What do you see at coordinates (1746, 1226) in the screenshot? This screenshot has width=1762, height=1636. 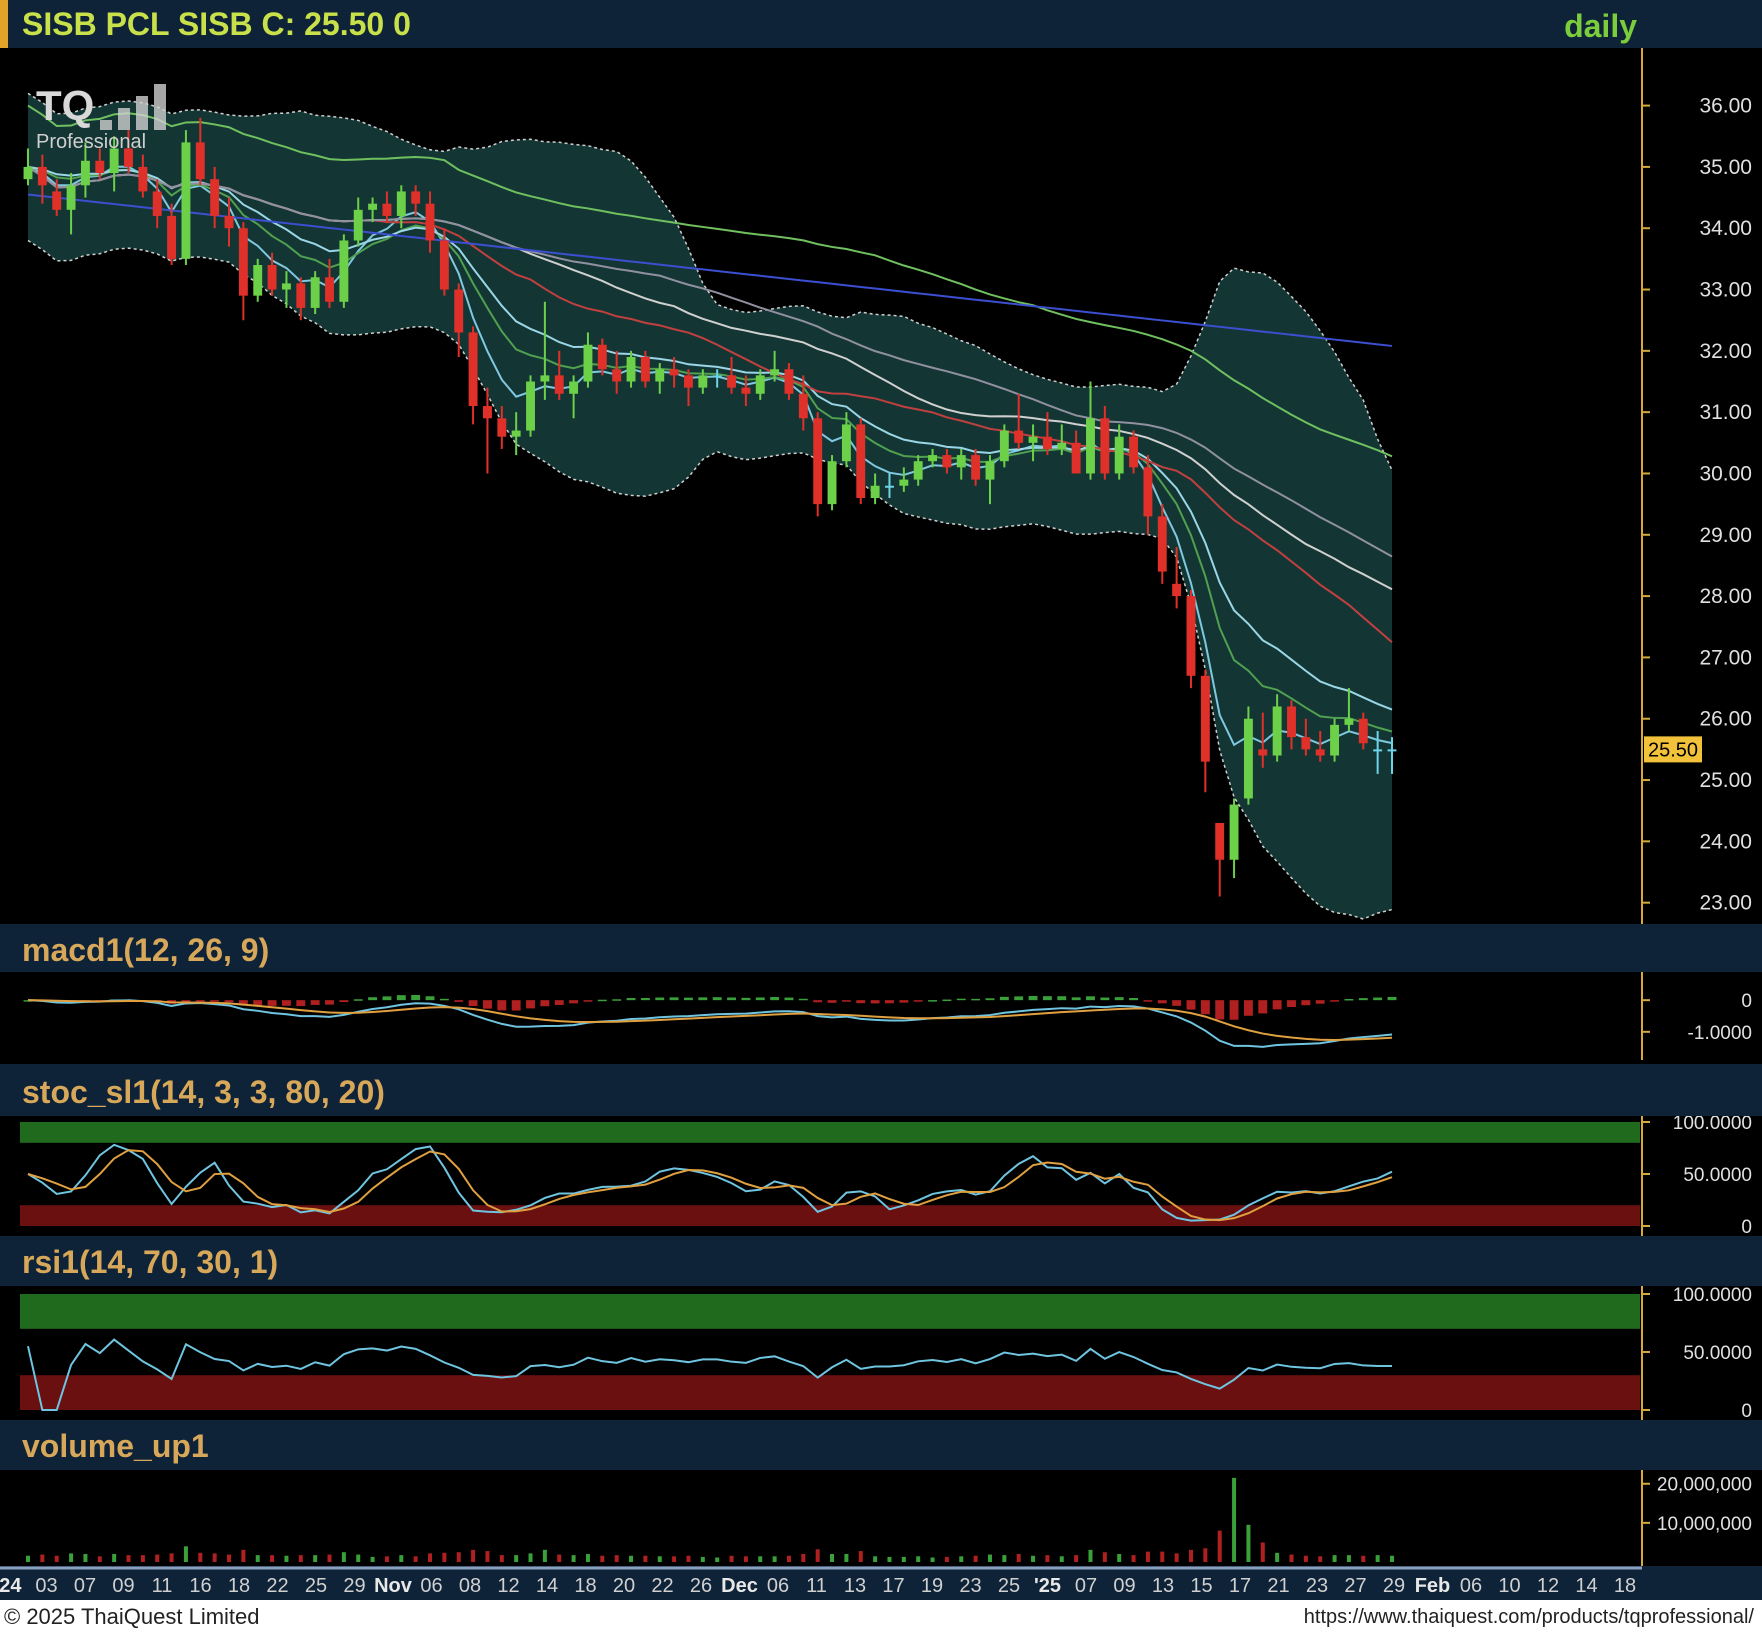 I see `indicator-tick-label: 0` at bounding box center [1746, 1226].